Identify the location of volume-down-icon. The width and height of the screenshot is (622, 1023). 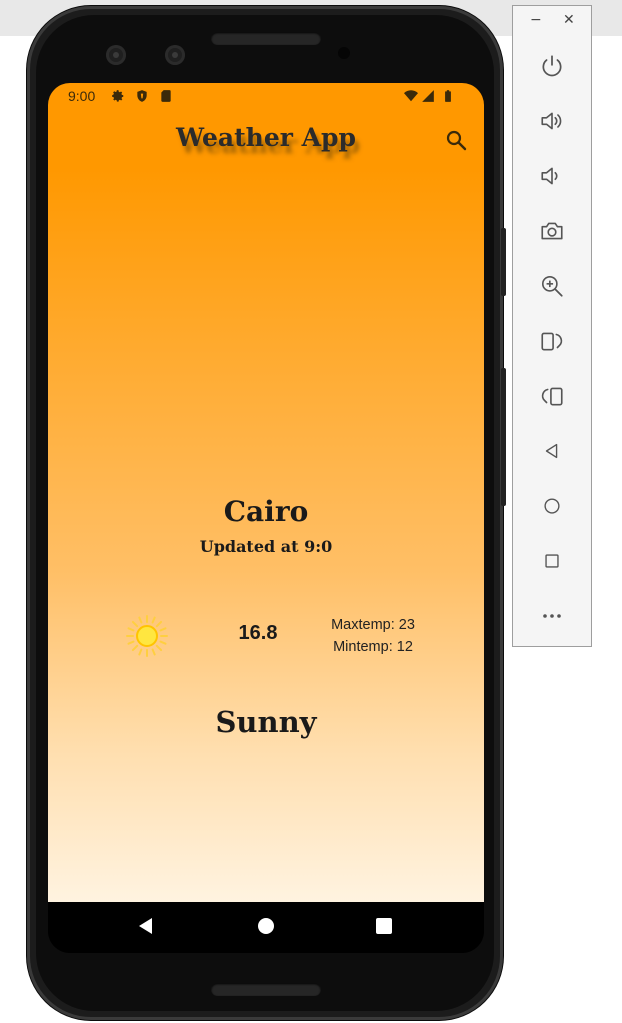
(549, 176).